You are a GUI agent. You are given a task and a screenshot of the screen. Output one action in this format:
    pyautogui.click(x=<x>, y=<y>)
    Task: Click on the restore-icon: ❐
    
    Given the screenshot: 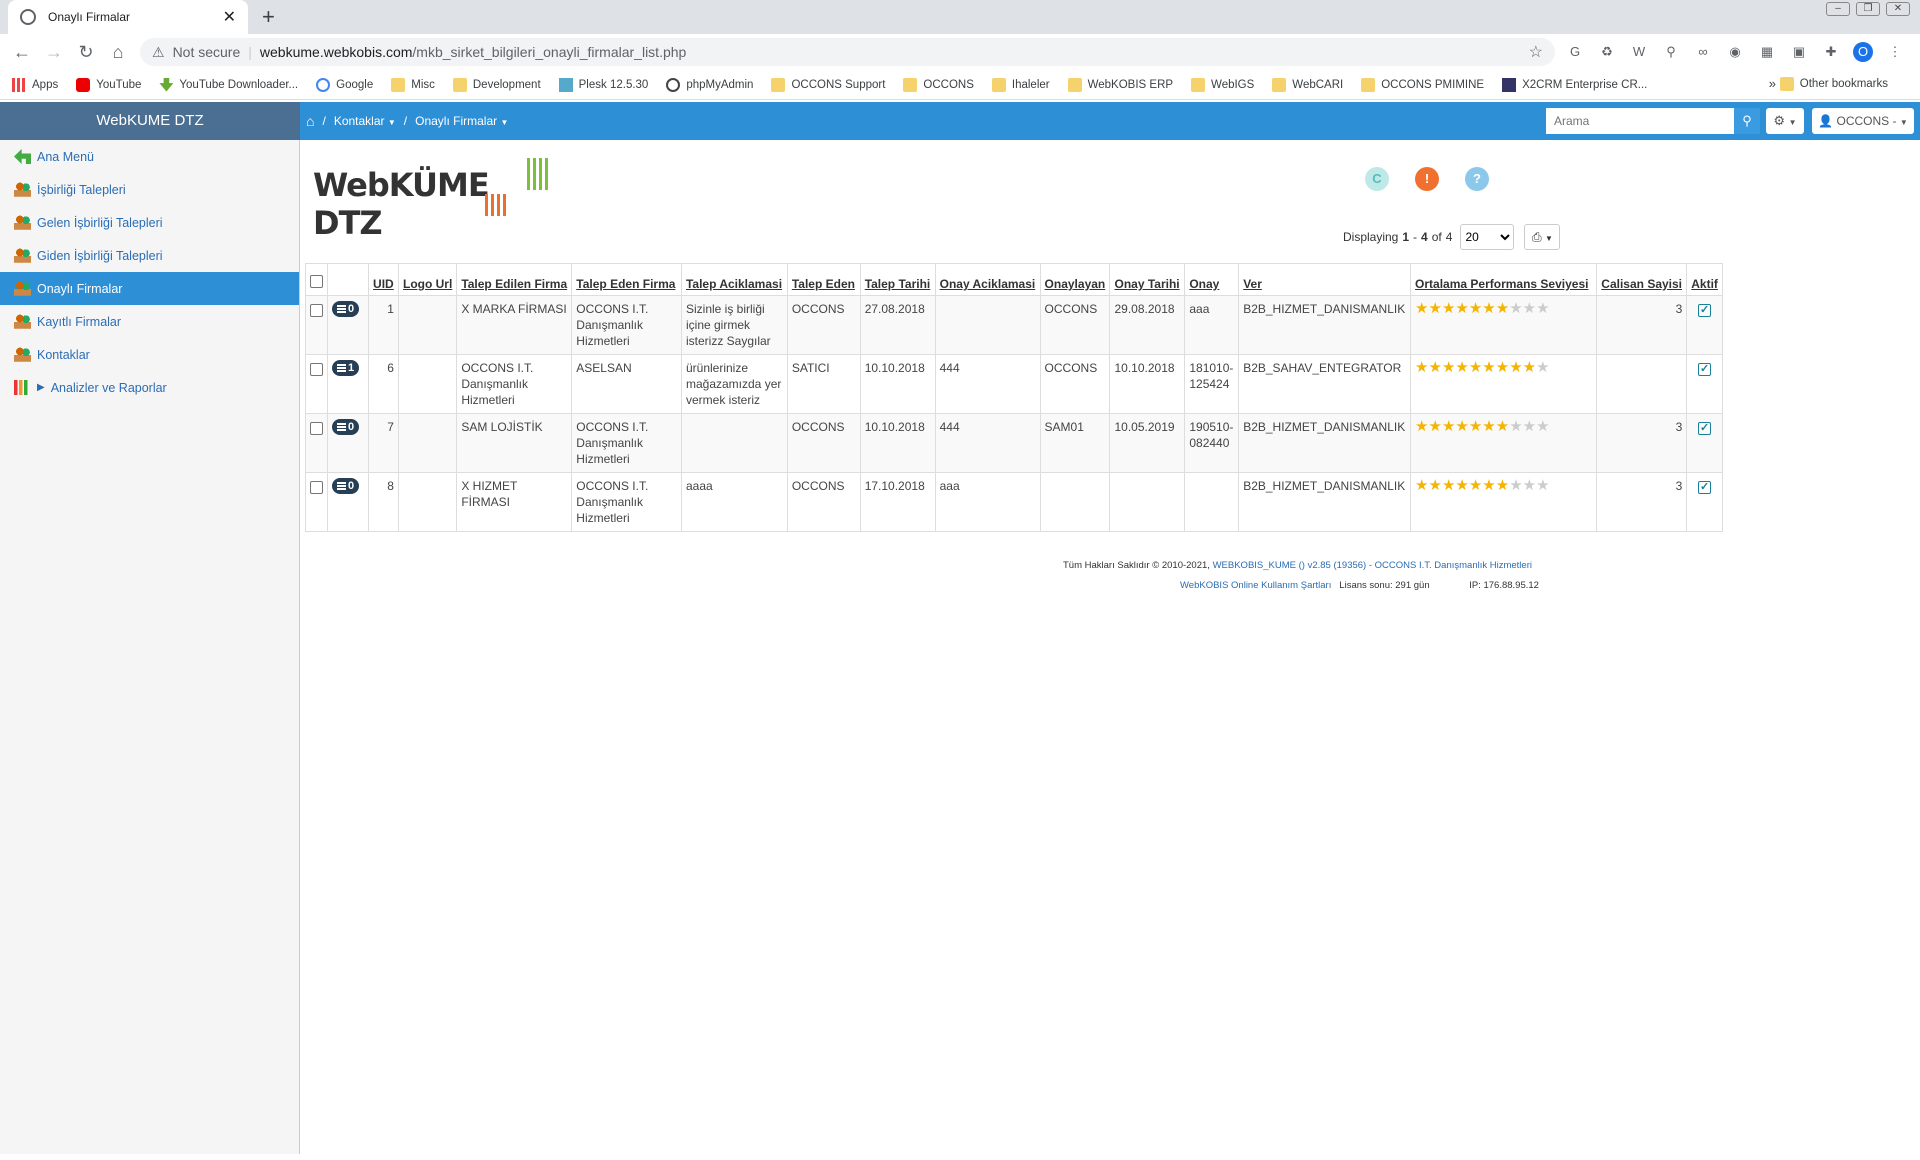 What is the action you would take?
    pyautogui.click(x=1868, y=9)
    